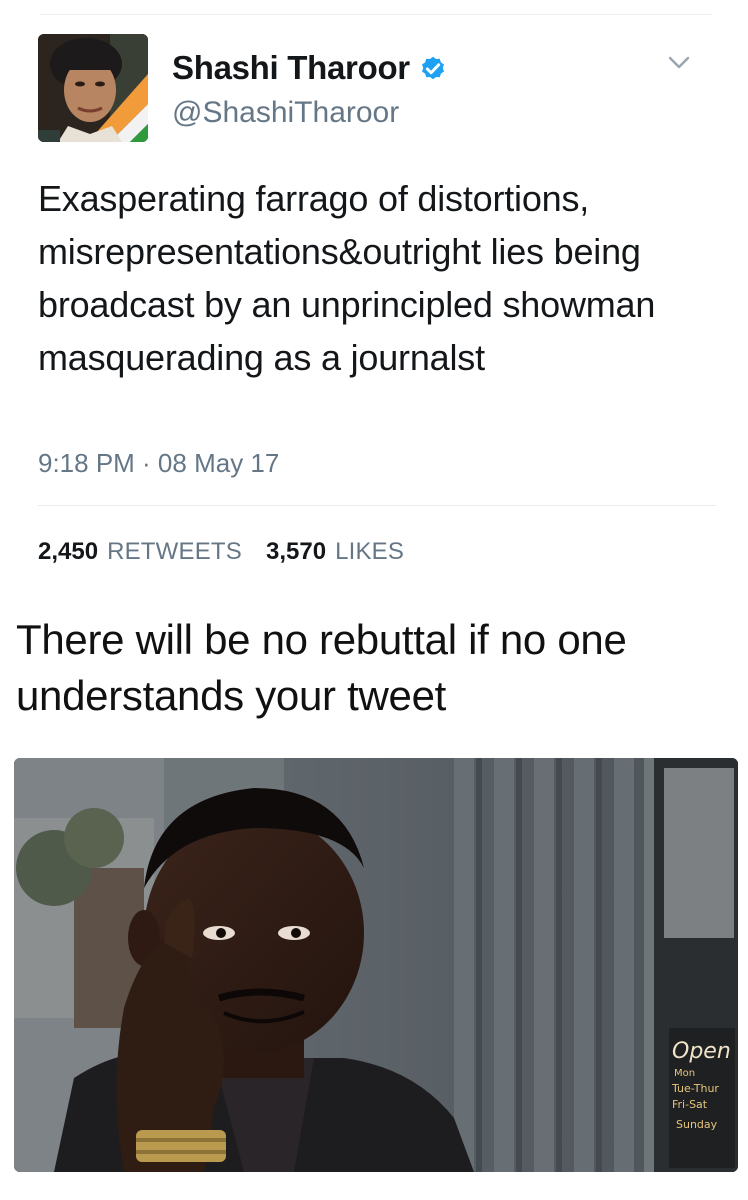  I want to click on likes-count: 3,570, so click(296, 551).